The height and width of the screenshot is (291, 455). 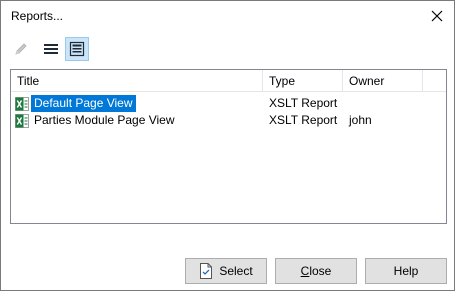 What do you see at coordinates (383, 81) in the screenshot?
I see `column-header-owner: Owner` at bounding box center [383, 81].